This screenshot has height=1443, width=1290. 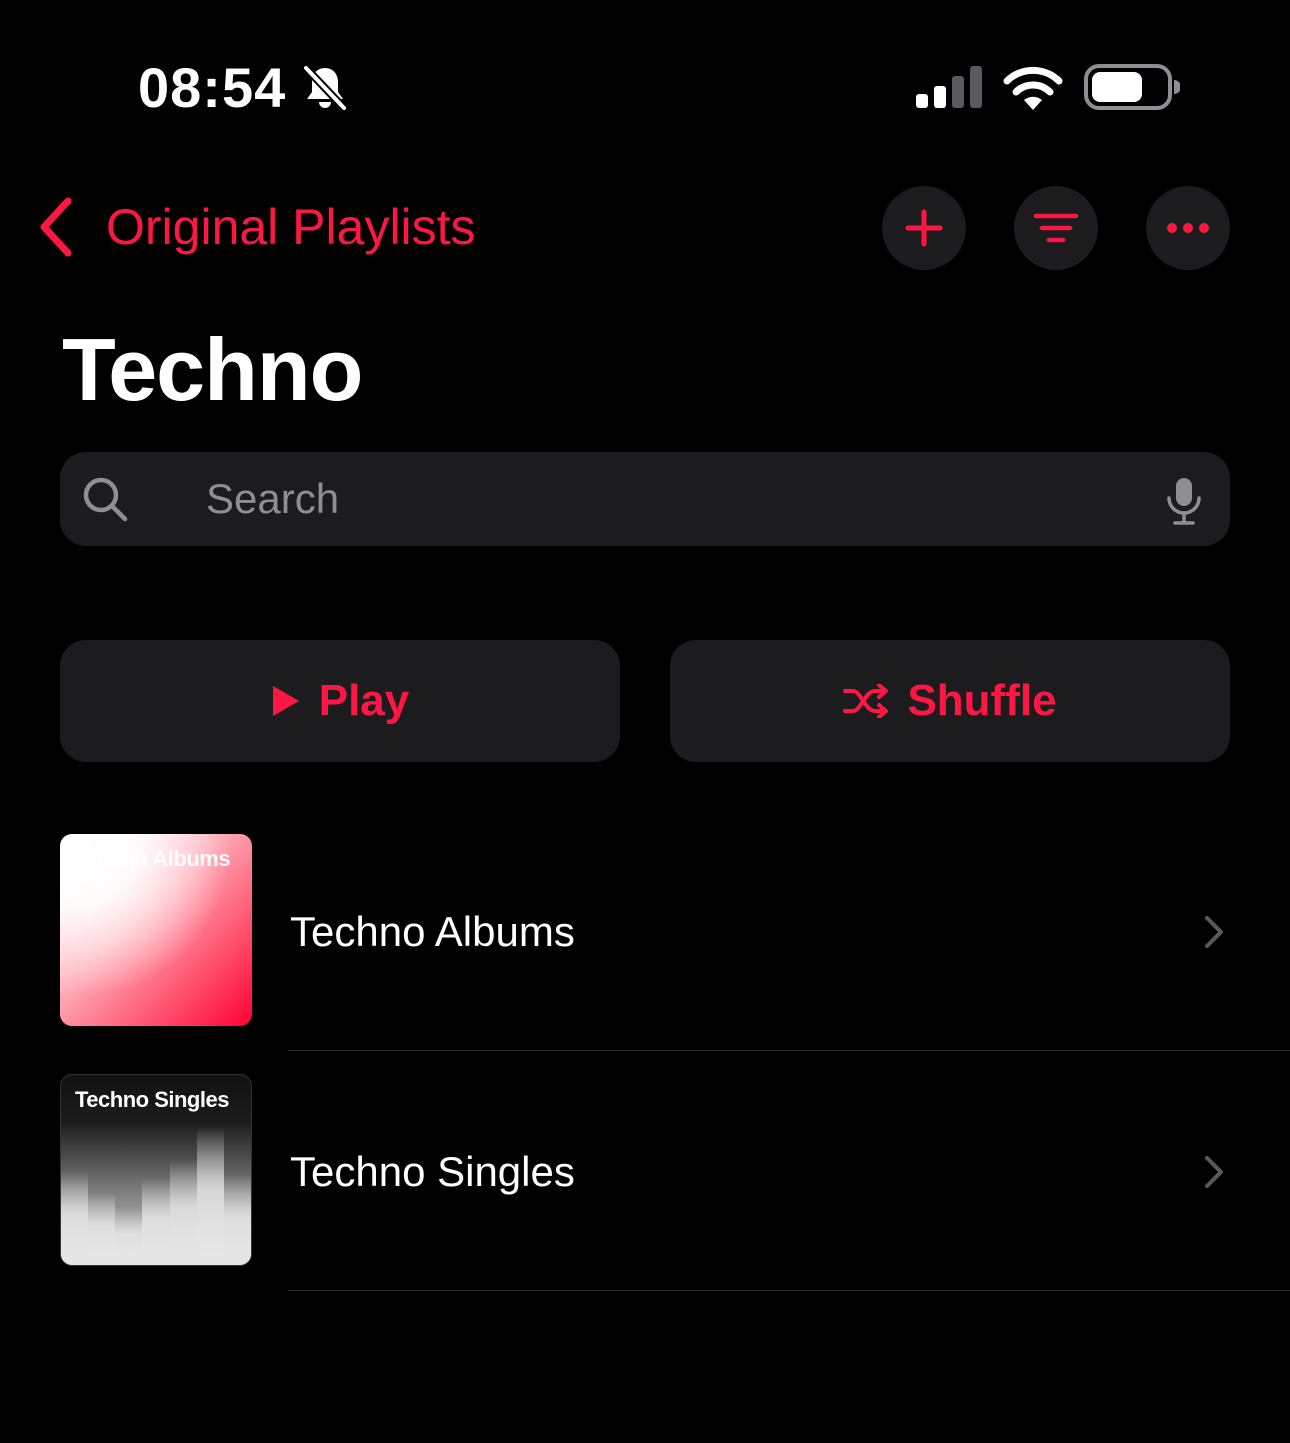 I want to click on play-label: Play, so click(x=364, y=700).